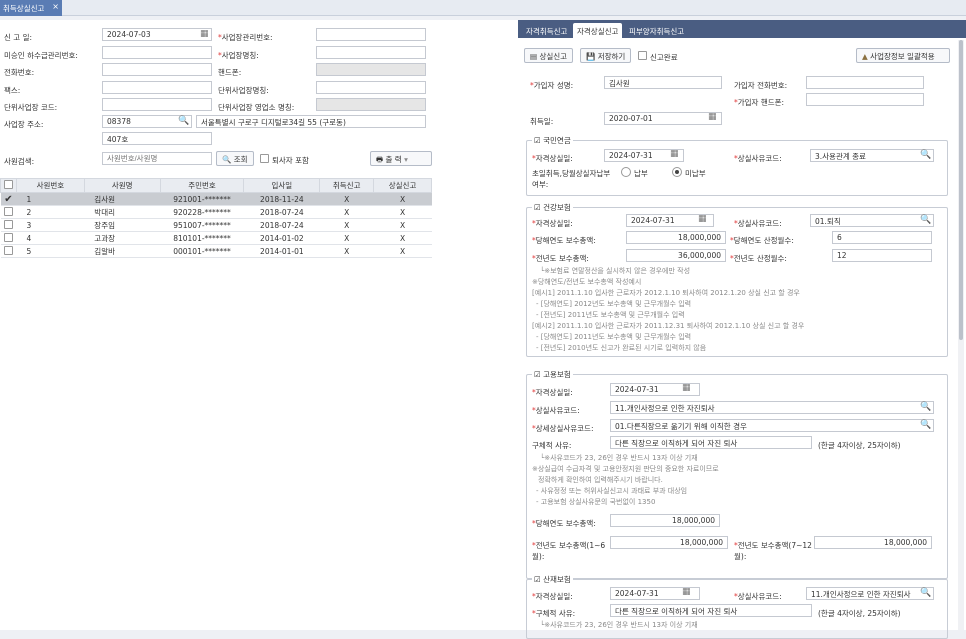  Describe the element at coordinates (552, 579) in the screenshot. I see `industrial-header: ☑ 산재보험` at that location.